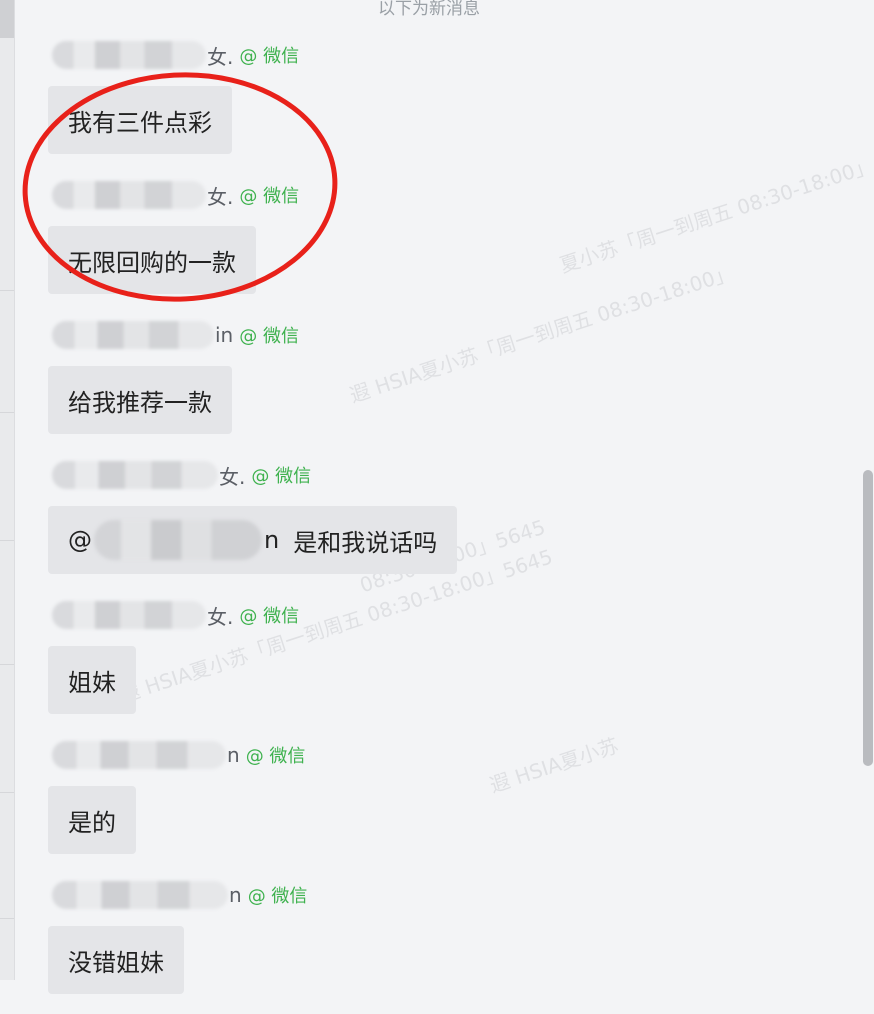 The height and width of the screenshot is (1014, 874). Describe the element at coordinates (7, 19) in the screenshot. I see `left-panel-tab` at that location.